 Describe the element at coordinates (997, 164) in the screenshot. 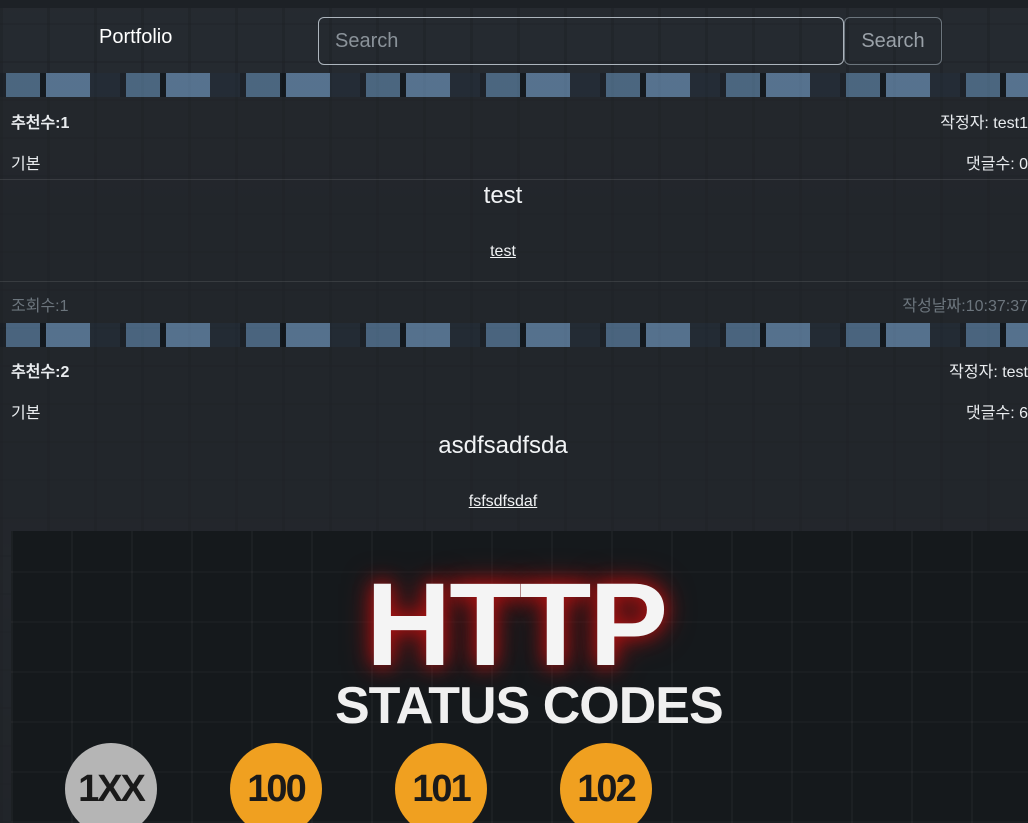

I see `post-comment-count: 댓글수: 0` at that location.